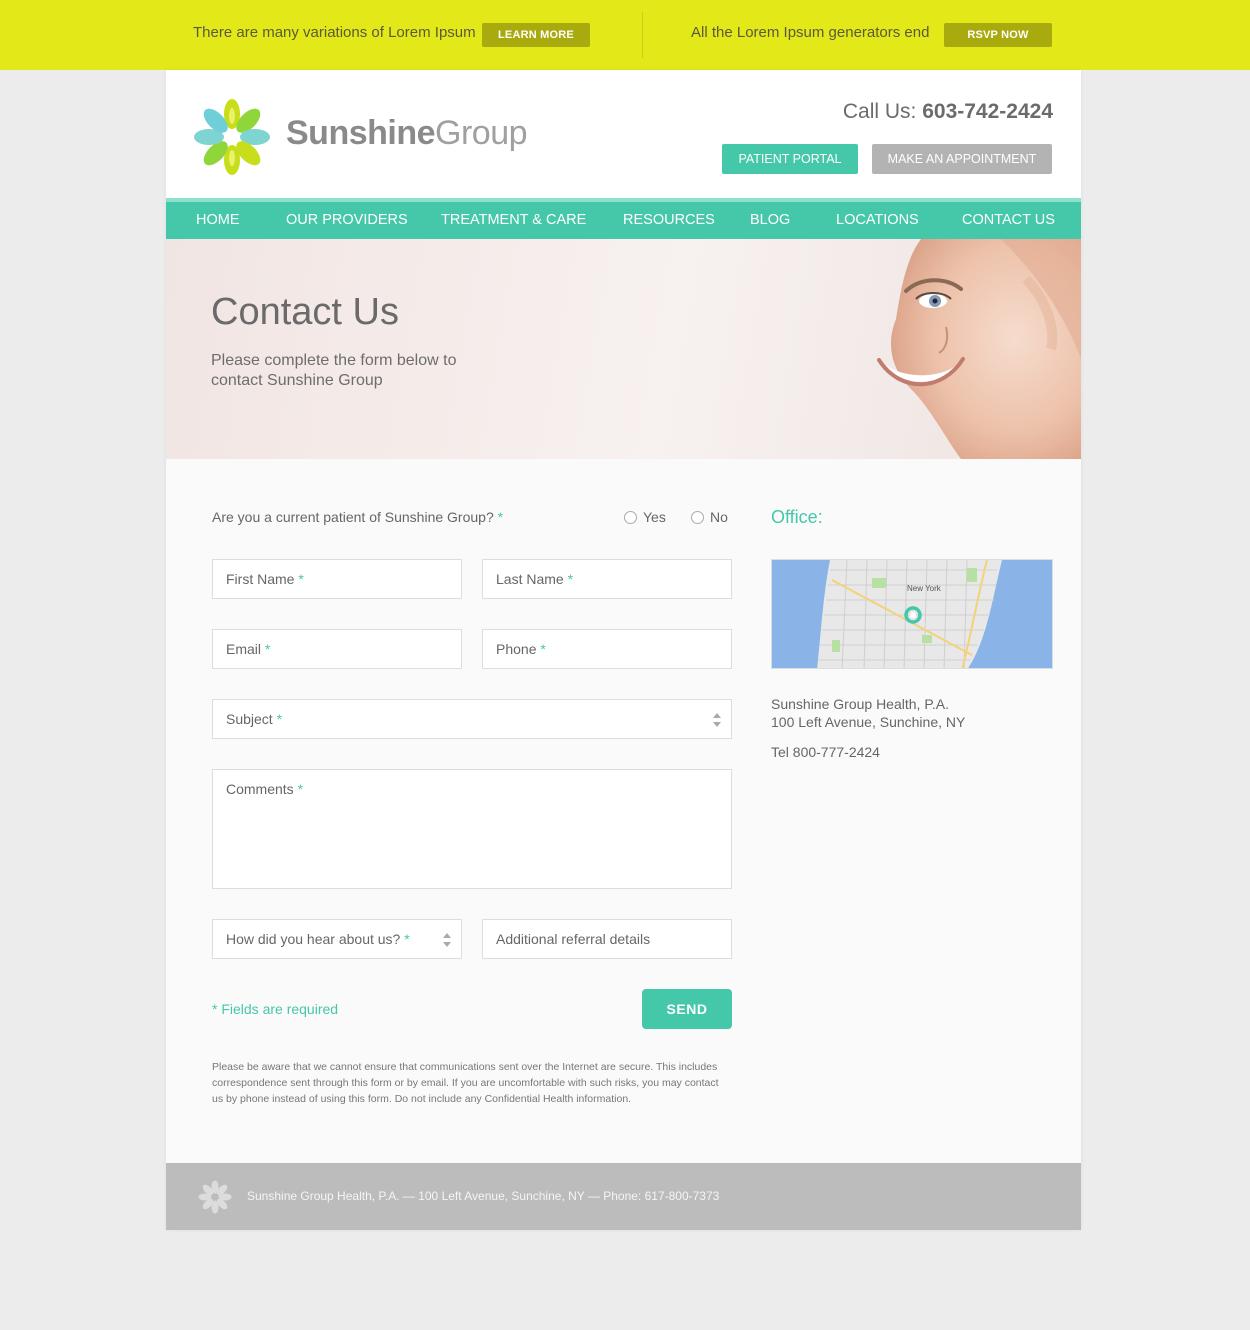 The width and height of the screenshot is (1250, 1330). Describe the element at coordinates (472, 829) in the screenshot. I see `comments-textarea: Comments *` at that location.